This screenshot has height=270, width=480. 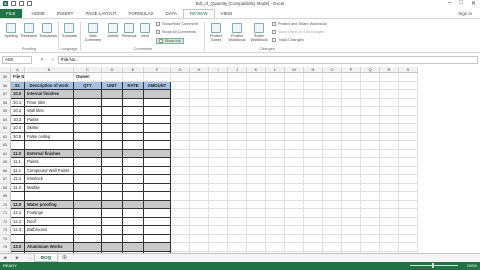 What do you see at coordinates (18, 179) in the screenshot?
I see `cell-a67: 11.3` at bounding box center [18, 179].